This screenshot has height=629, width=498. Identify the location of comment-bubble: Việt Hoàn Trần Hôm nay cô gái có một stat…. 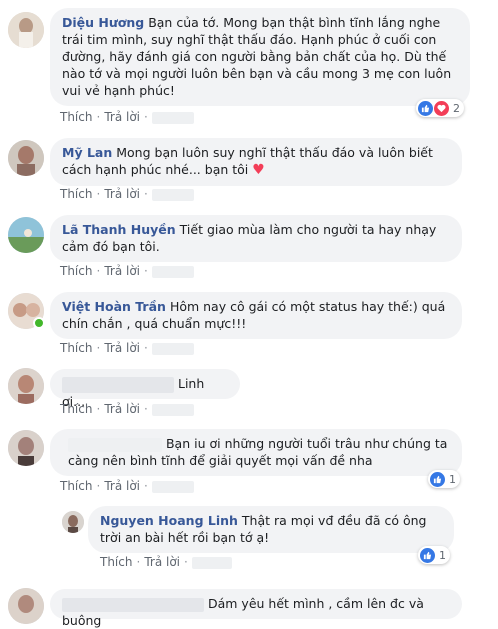
(256, 315).